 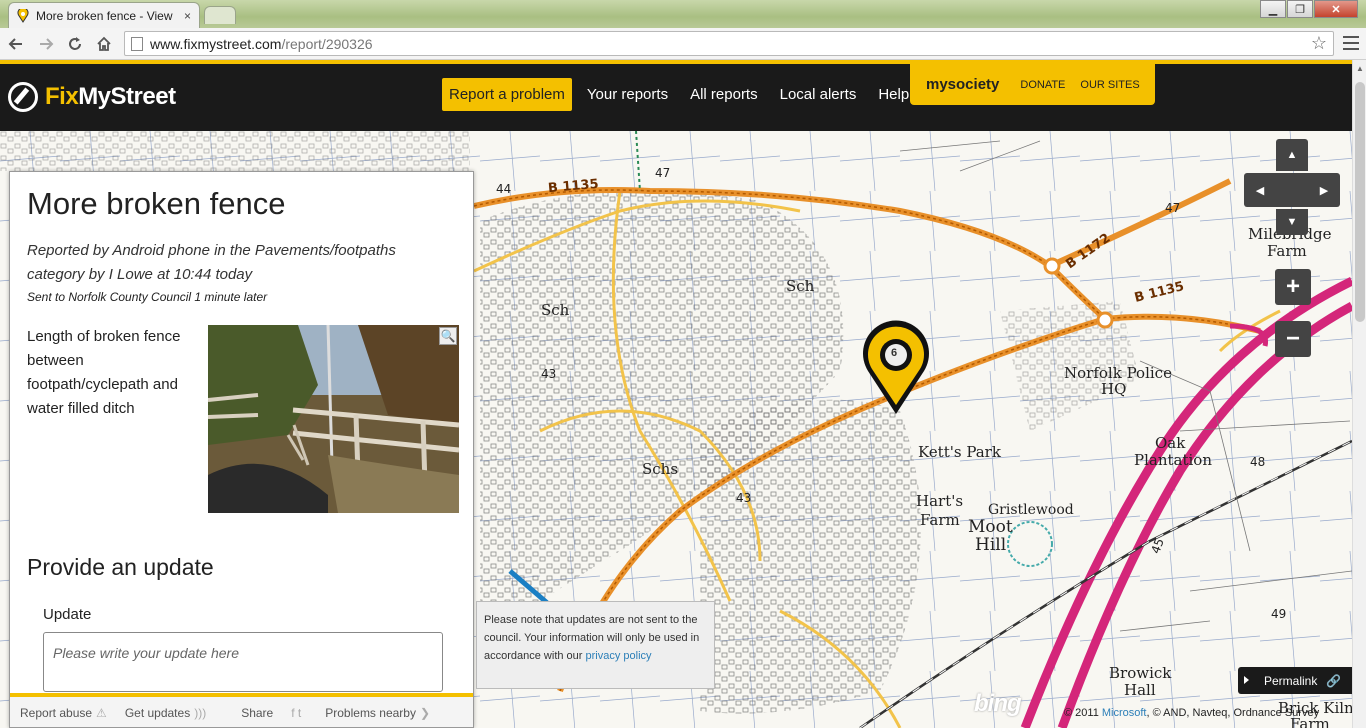 I want to click on attribution-copyright: © 2011, so click(x=1083, y=713).